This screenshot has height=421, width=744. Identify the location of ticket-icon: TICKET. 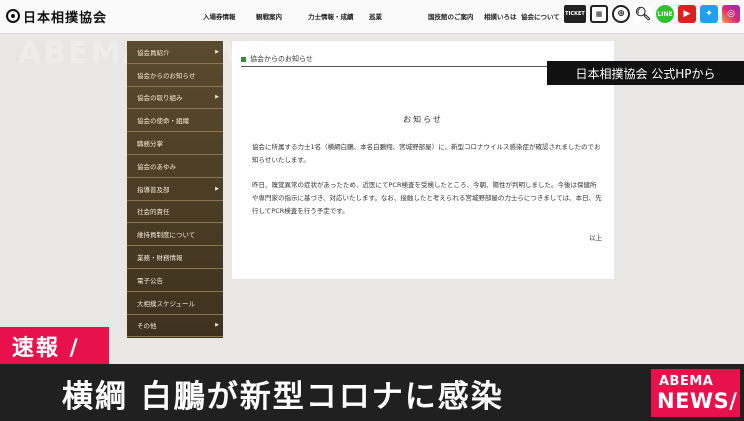
(575, 14).